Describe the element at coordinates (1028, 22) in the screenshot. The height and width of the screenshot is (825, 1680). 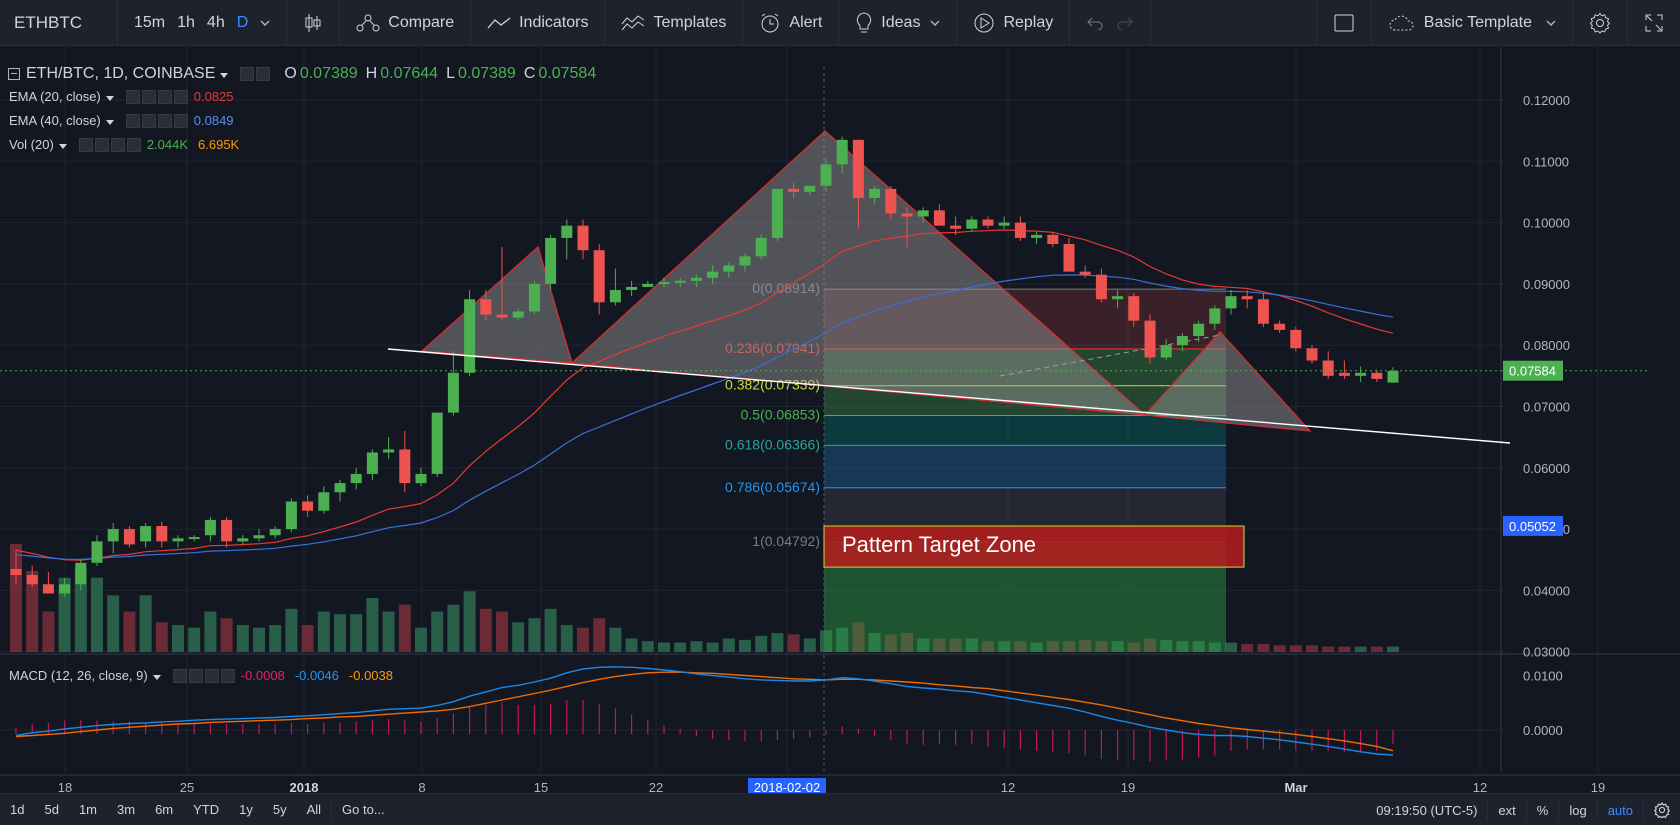
I see `replay-label: Replay` at that location.